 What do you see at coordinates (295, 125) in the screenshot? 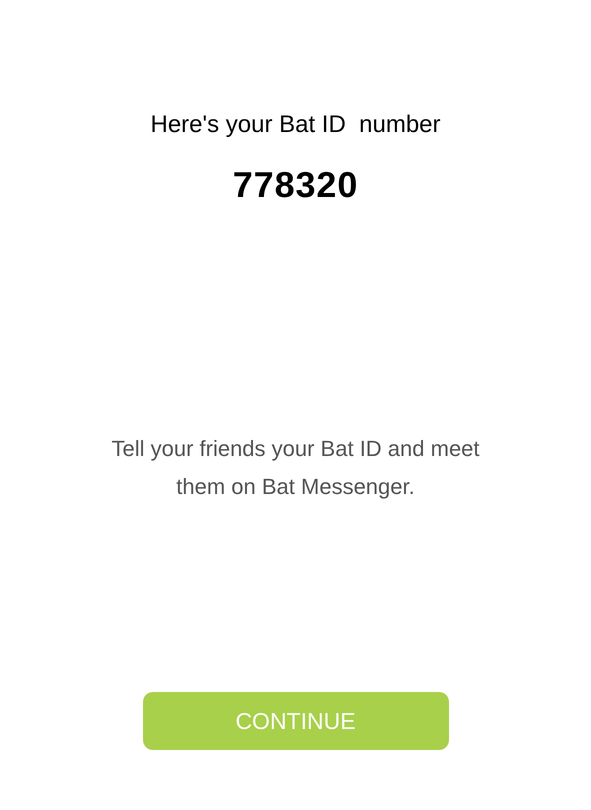
I see `heading: Here's your Bat ID number` at bounding box center [295, 125].